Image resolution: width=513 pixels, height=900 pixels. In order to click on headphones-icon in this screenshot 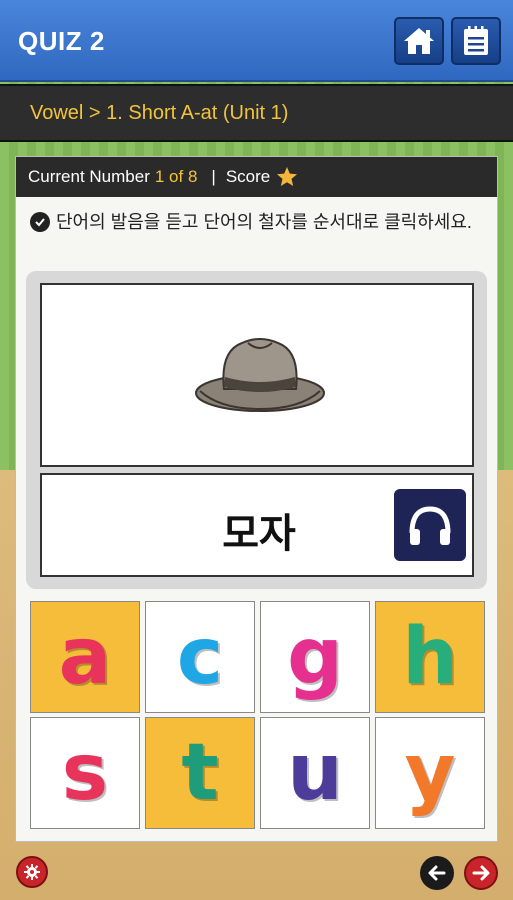, I will do `click(430, 525)`.